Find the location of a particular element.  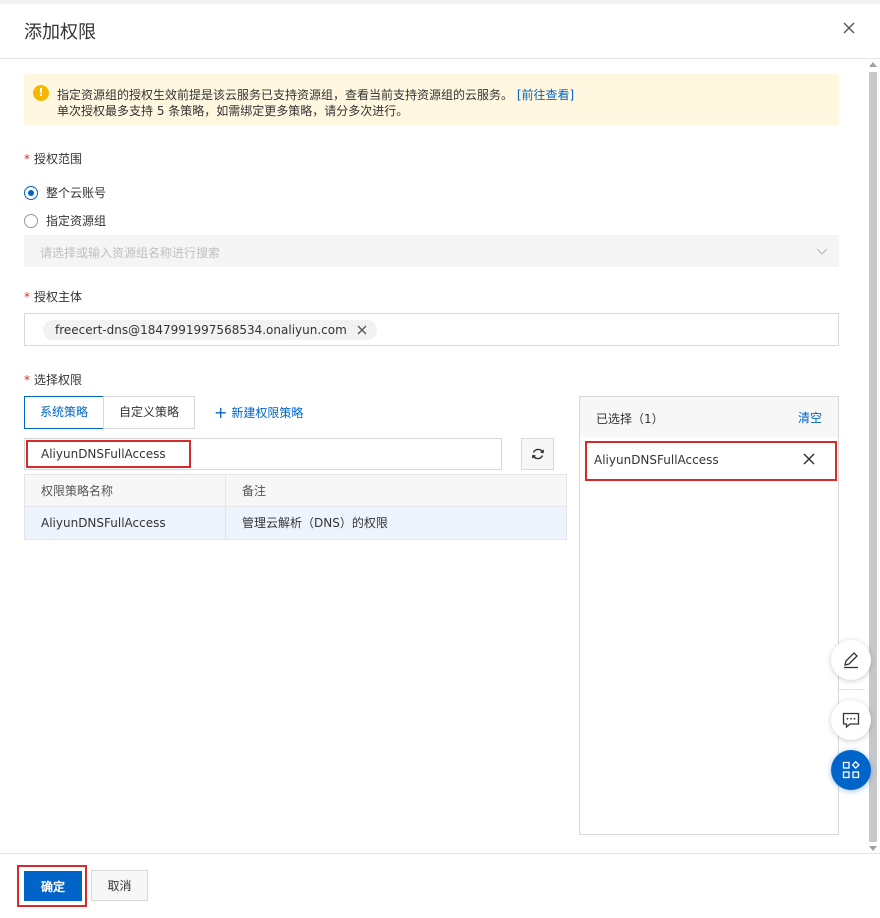

apps-icon is located at coordinates (851, 770).